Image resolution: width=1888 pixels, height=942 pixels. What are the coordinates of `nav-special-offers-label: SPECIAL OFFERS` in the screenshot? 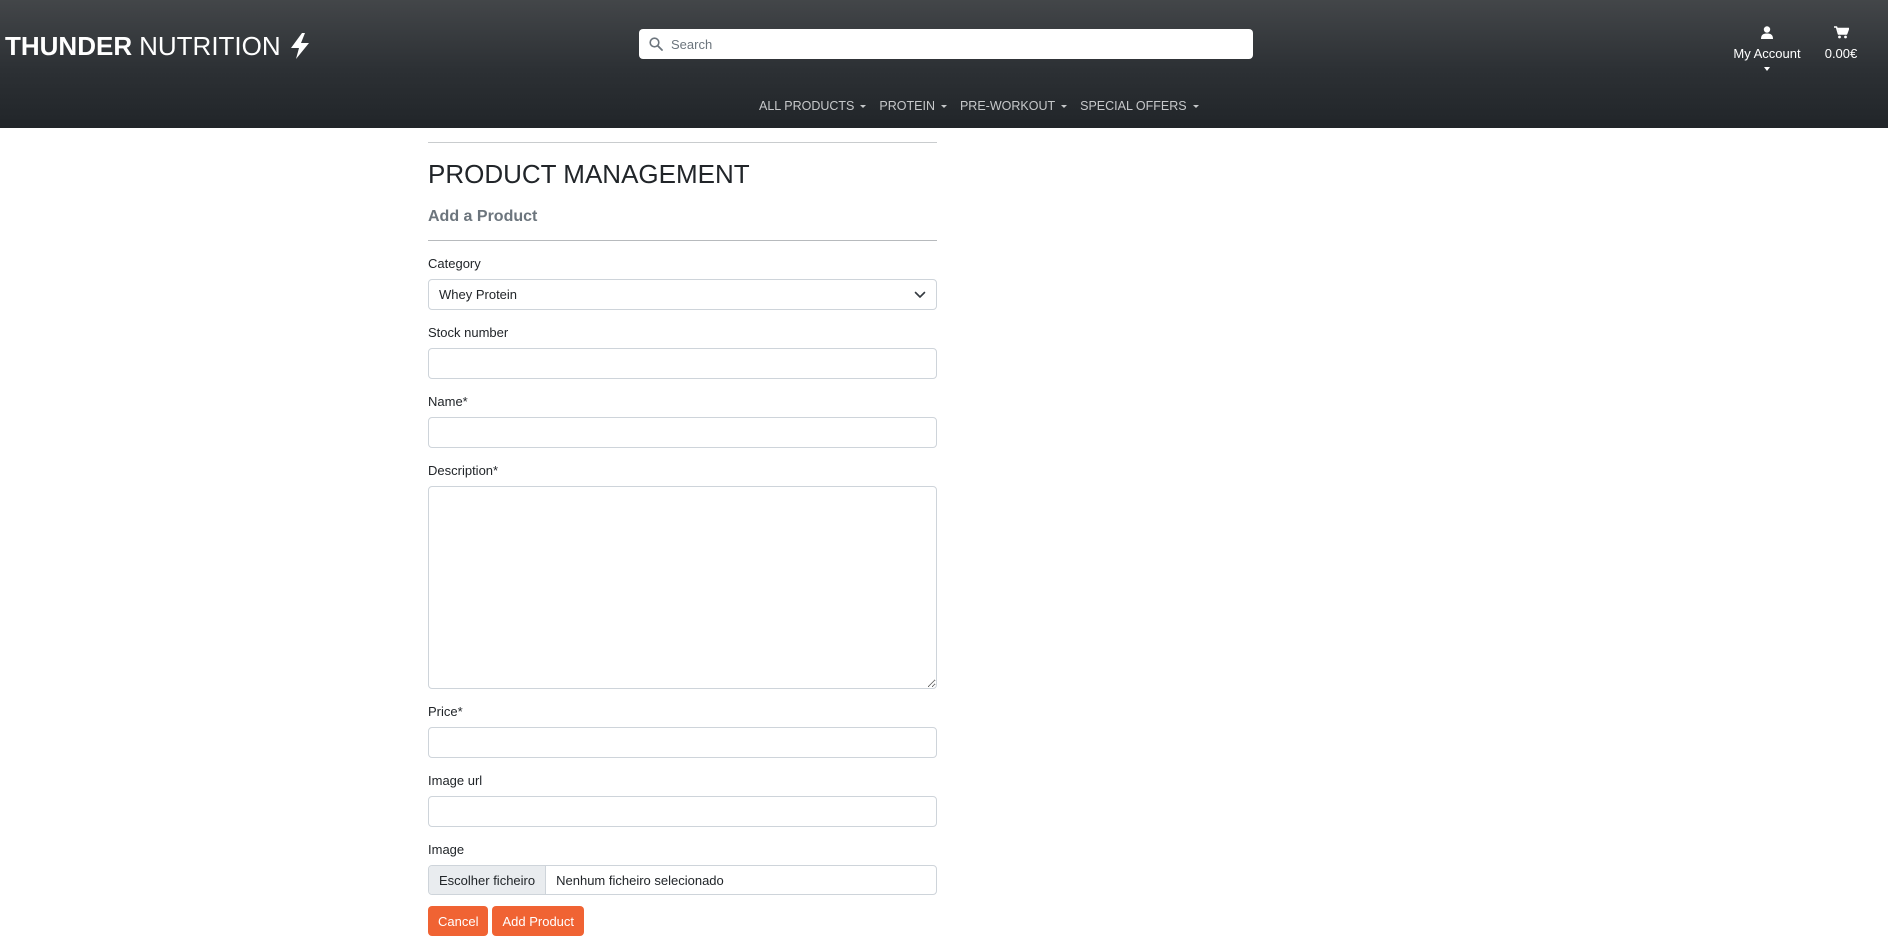 It's located at (1133, 106).